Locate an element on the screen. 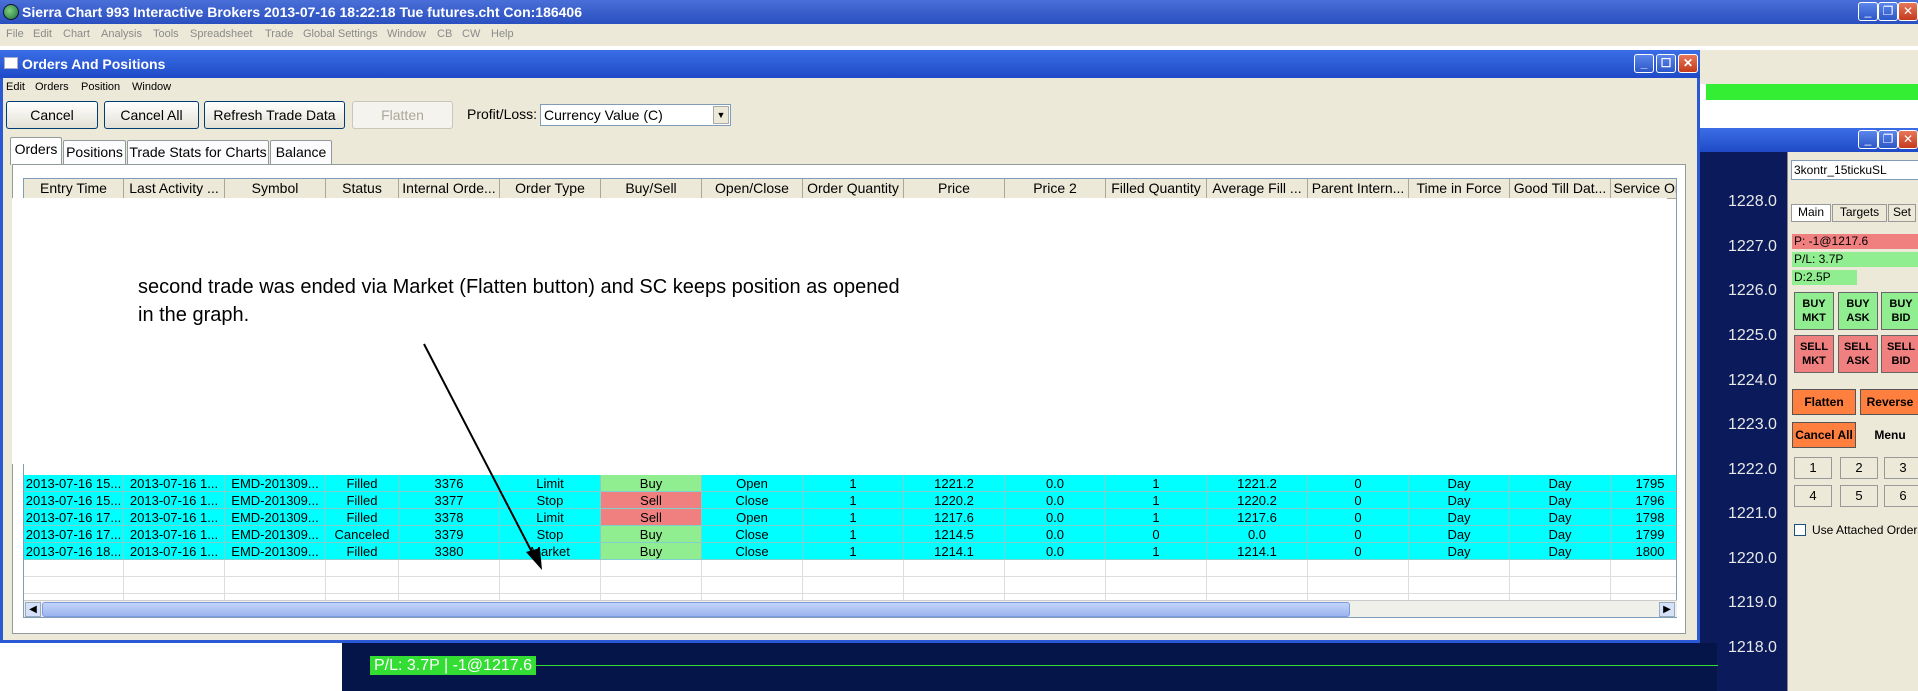 The image size is (1918, 691). buy-bid-button: BUY BID is located at coordinates (1899, 311).